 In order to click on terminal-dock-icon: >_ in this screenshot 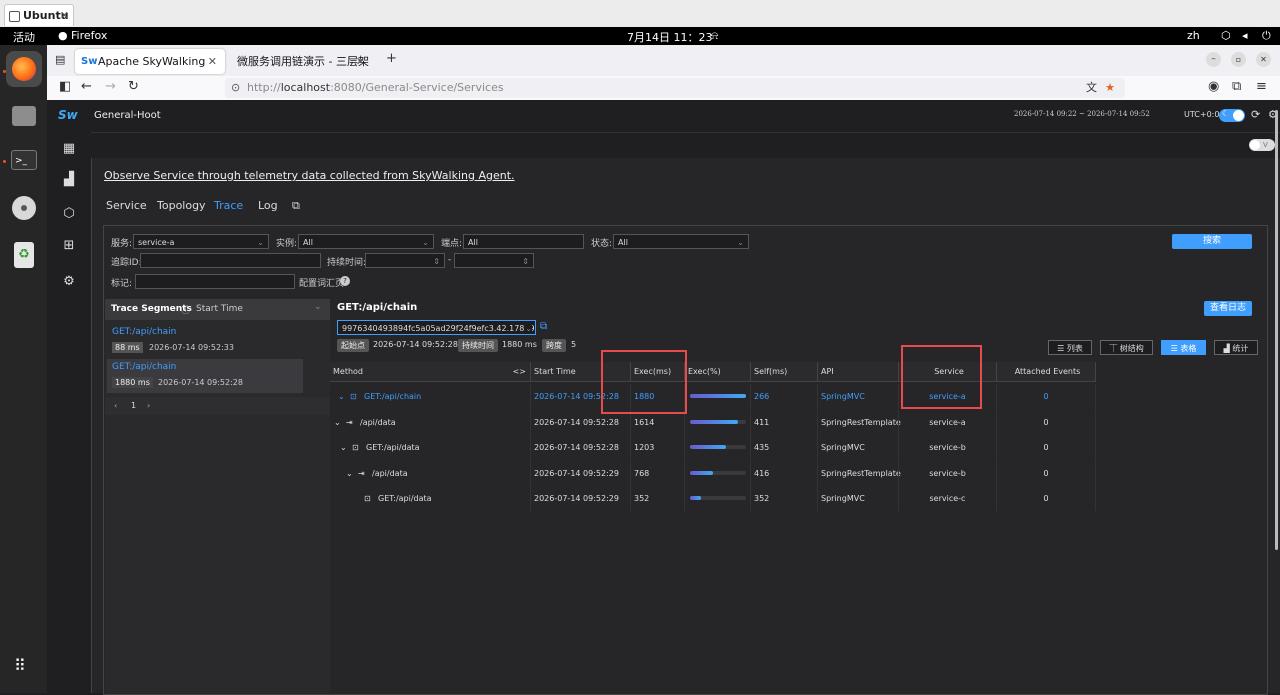, I will do `click(24, 160)`.